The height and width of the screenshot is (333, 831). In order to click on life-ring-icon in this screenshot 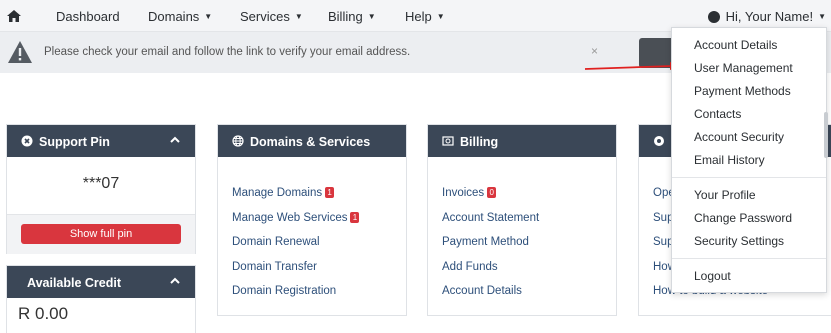, I will do `click(659, 141)`.